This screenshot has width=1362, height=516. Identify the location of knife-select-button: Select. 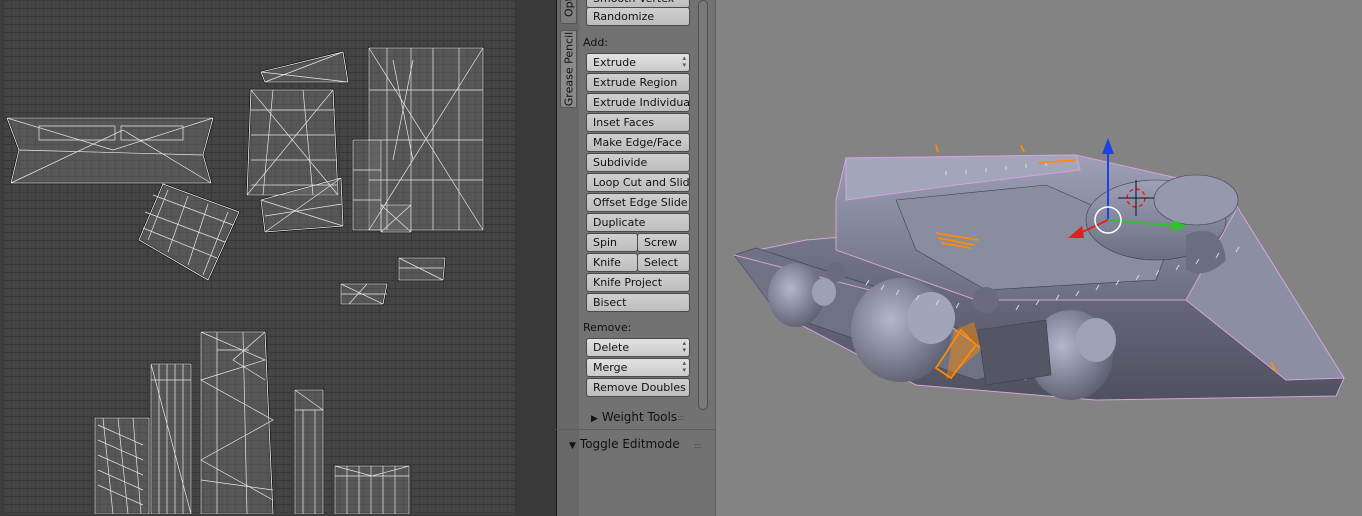
(663, 262).